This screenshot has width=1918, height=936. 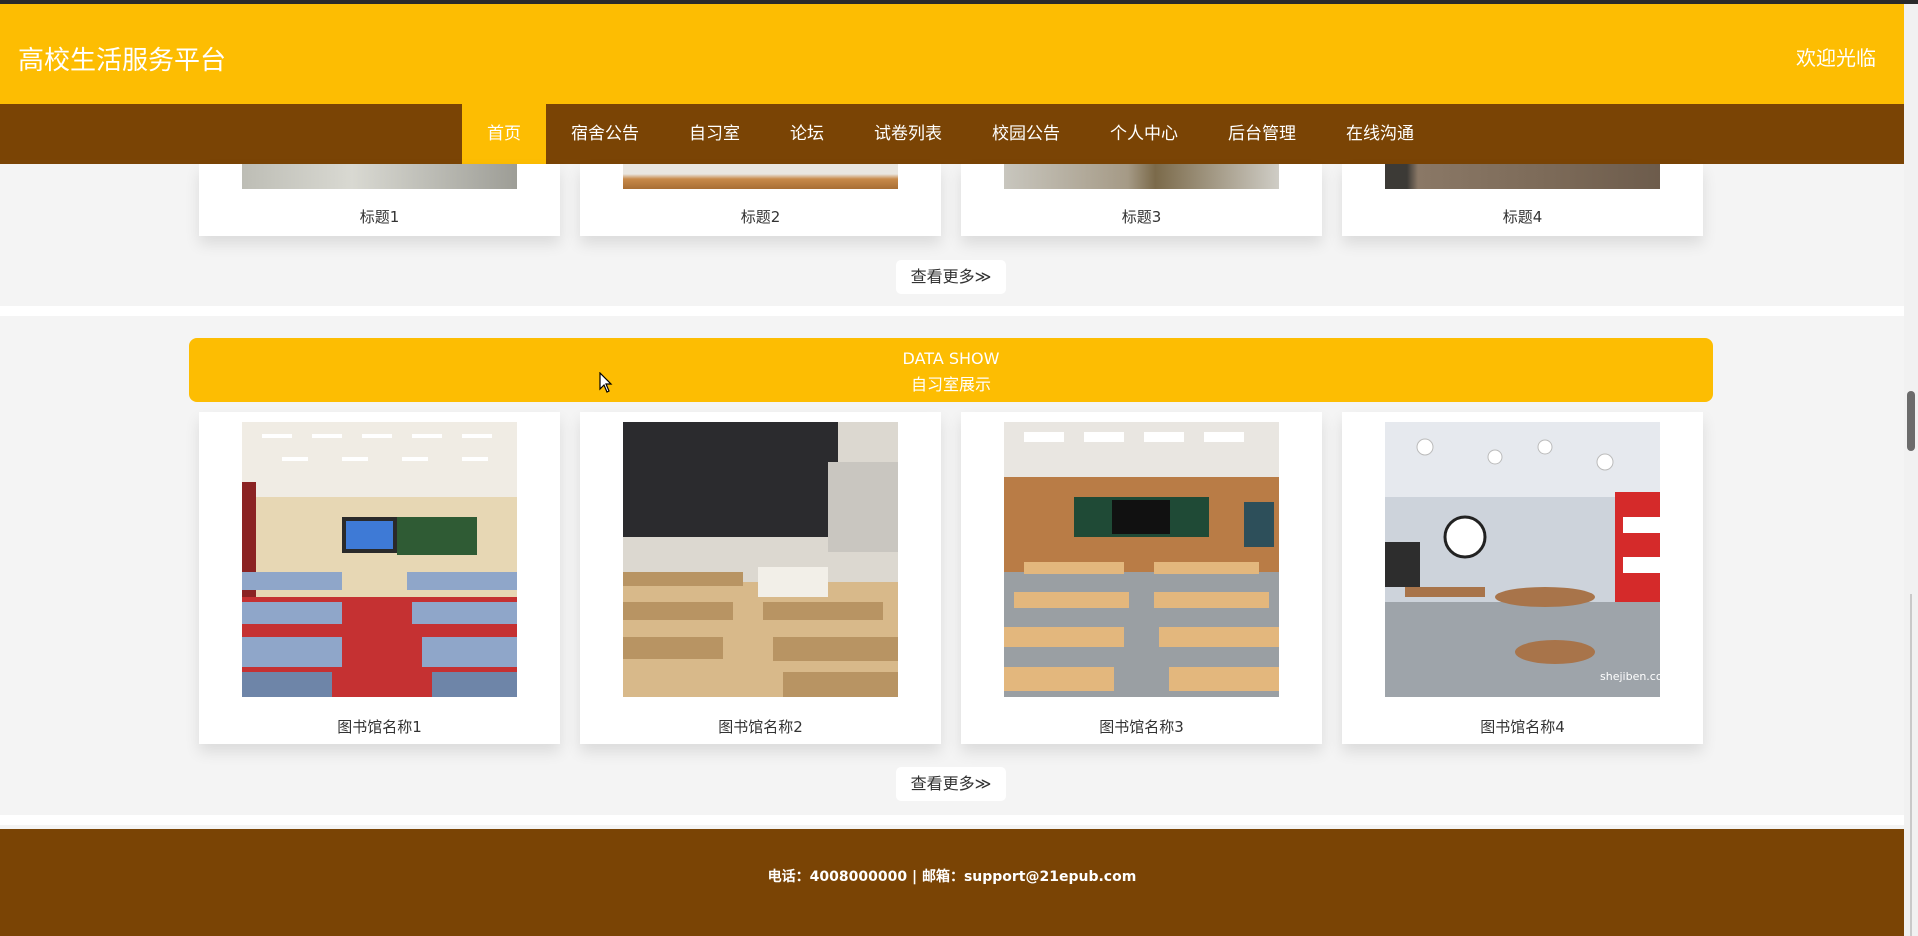 I want to click on nav-item-online-chat: 在线沟通, so click(x=1380, y=134).